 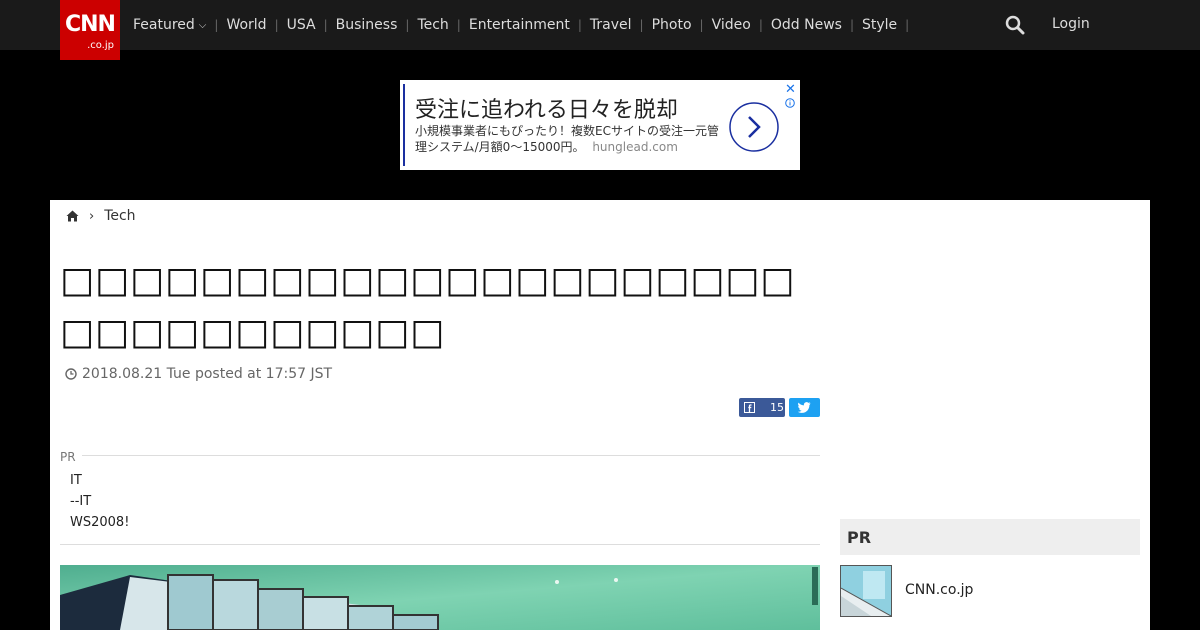 I want to click on nav-odd-news: Odd News, so click(x=806, y=25).